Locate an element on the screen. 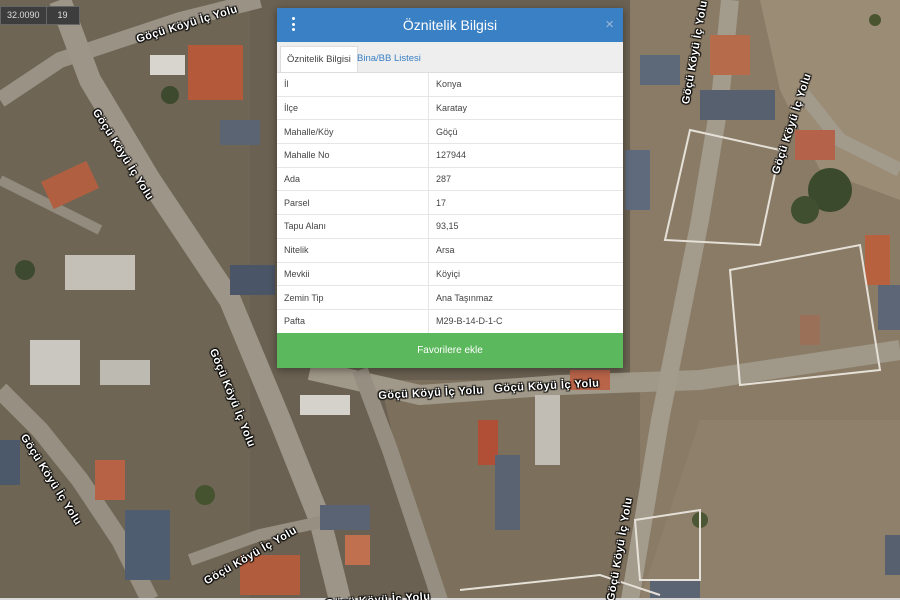  attribute-value: Köyiçi is located at coordinates (525, 274).